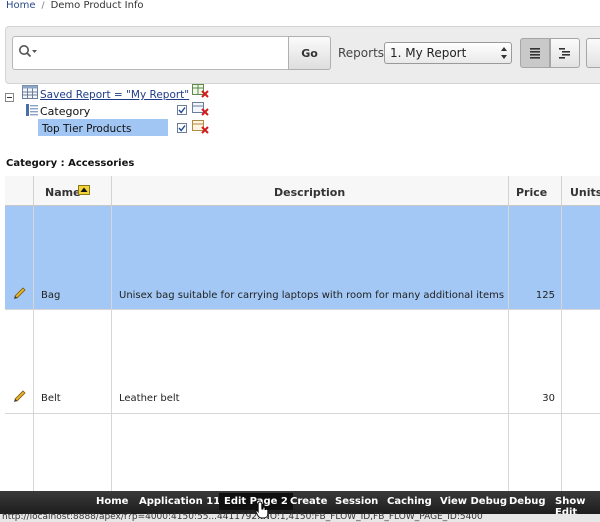 This screenshot has height=522, width=600. I want to click on column-header-edit, so click(19, 191).